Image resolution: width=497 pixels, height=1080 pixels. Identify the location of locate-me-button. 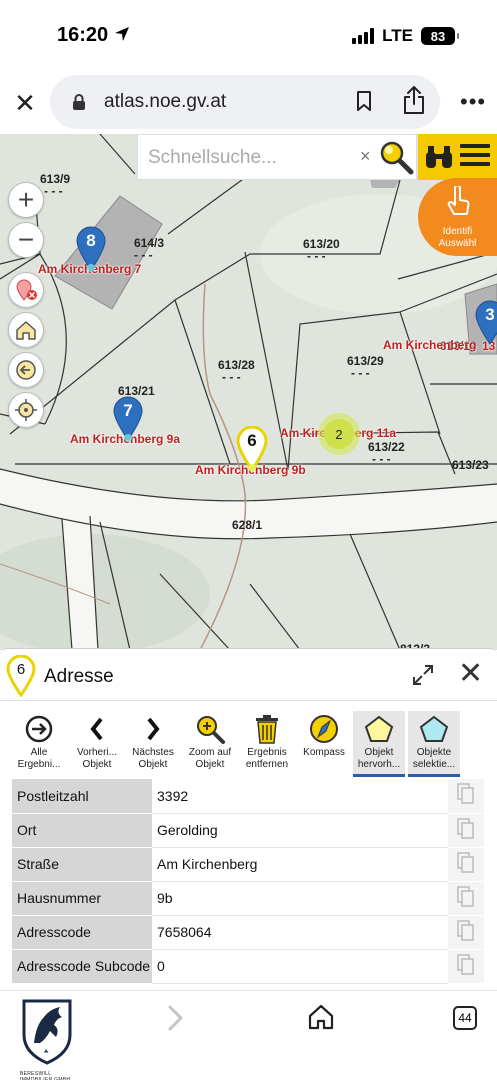
(26, 410).